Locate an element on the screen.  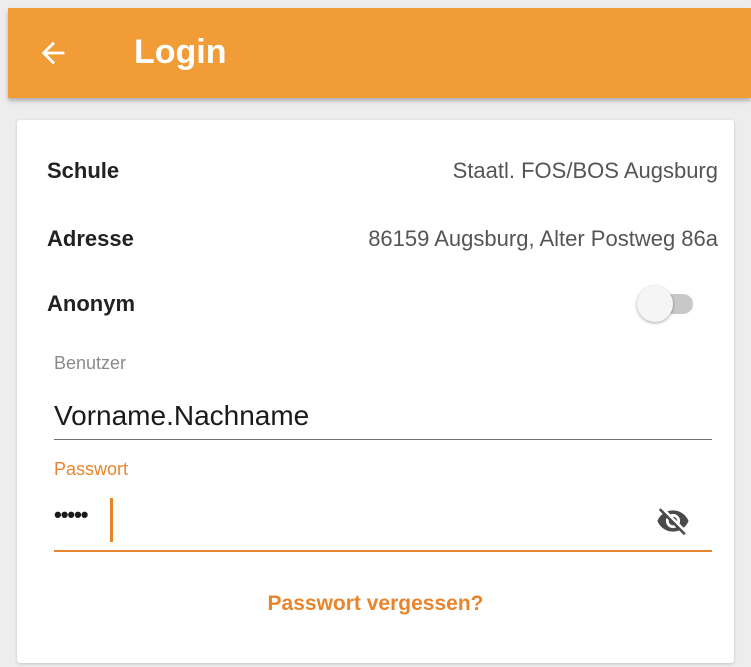
toggle-password-visibility-button is located at coordinates (673, 521).